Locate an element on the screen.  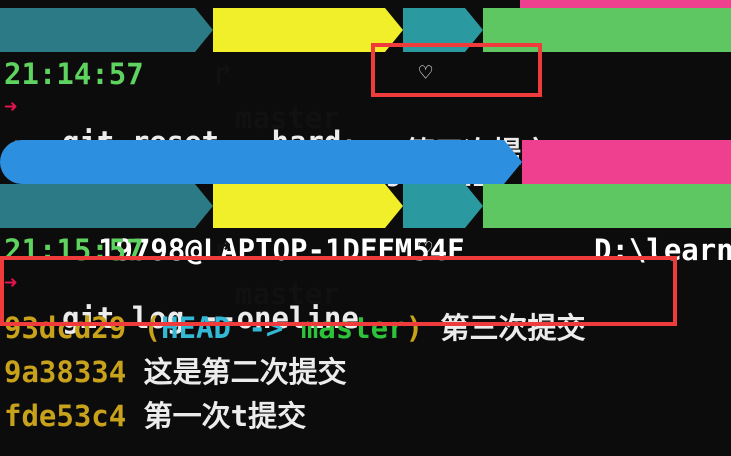
commit-message: 第一次t提交 is located at coordinates (216, 416).